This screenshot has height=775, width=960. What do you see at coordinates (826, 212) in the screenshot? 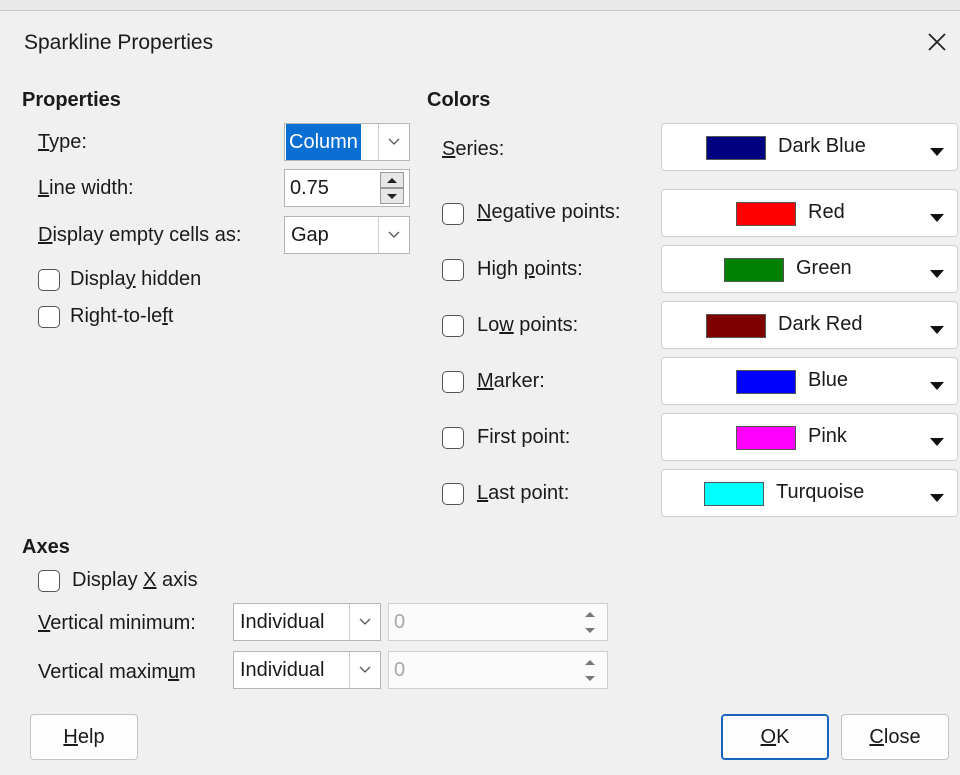
I see `negative-color-name: Red` at bounding box center [826, 212].